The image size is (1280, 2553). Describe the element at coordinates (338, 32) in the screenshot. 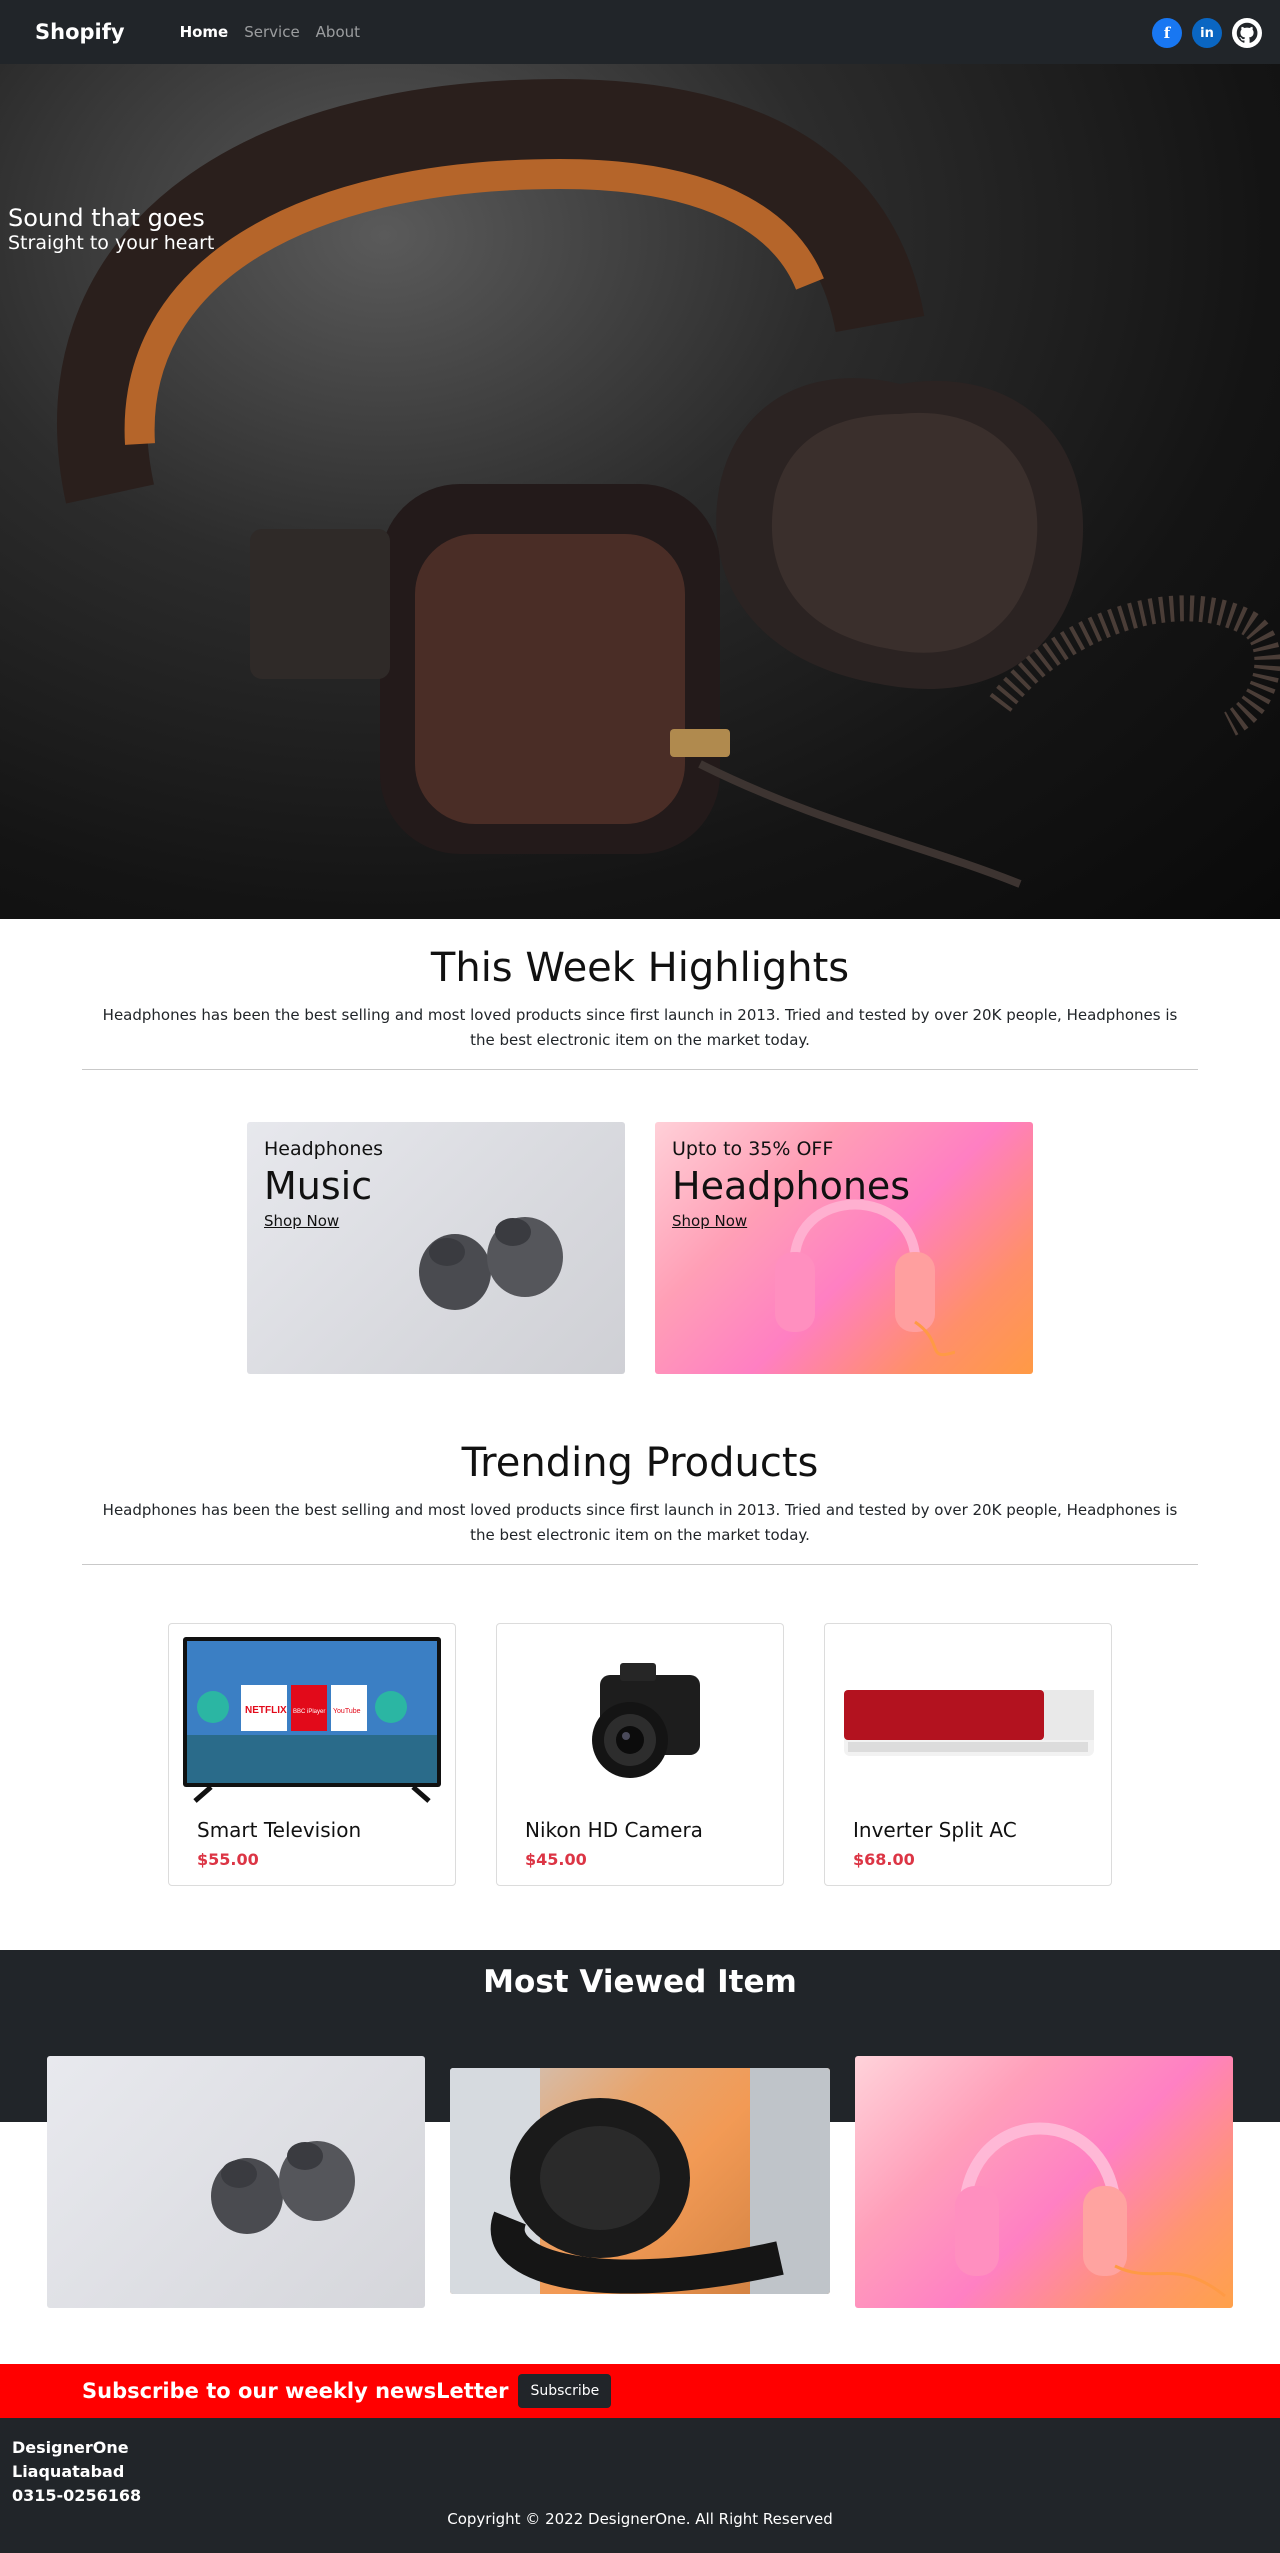

I see `nav-link-about: About` at that location.